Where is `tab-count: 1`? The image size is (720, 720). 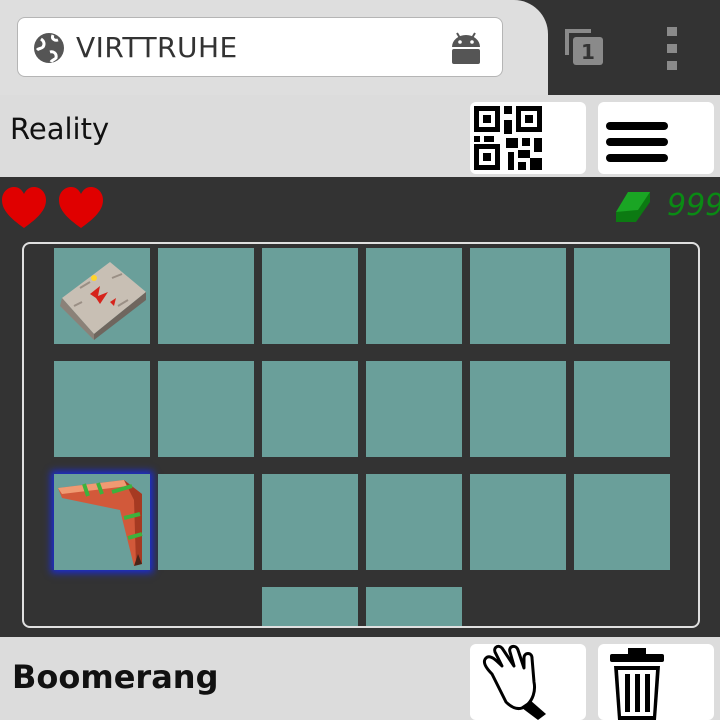 tab-count: 1 is located at coordinates (588, 52).